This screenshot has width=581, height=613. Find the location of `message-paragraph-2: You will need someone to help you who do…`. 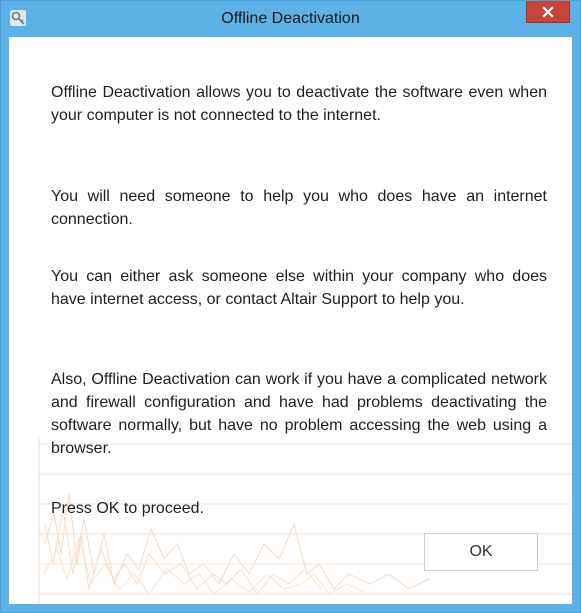

message-paragraph-2: You will need someone to help you who do… is located at coordinates (299, 208).